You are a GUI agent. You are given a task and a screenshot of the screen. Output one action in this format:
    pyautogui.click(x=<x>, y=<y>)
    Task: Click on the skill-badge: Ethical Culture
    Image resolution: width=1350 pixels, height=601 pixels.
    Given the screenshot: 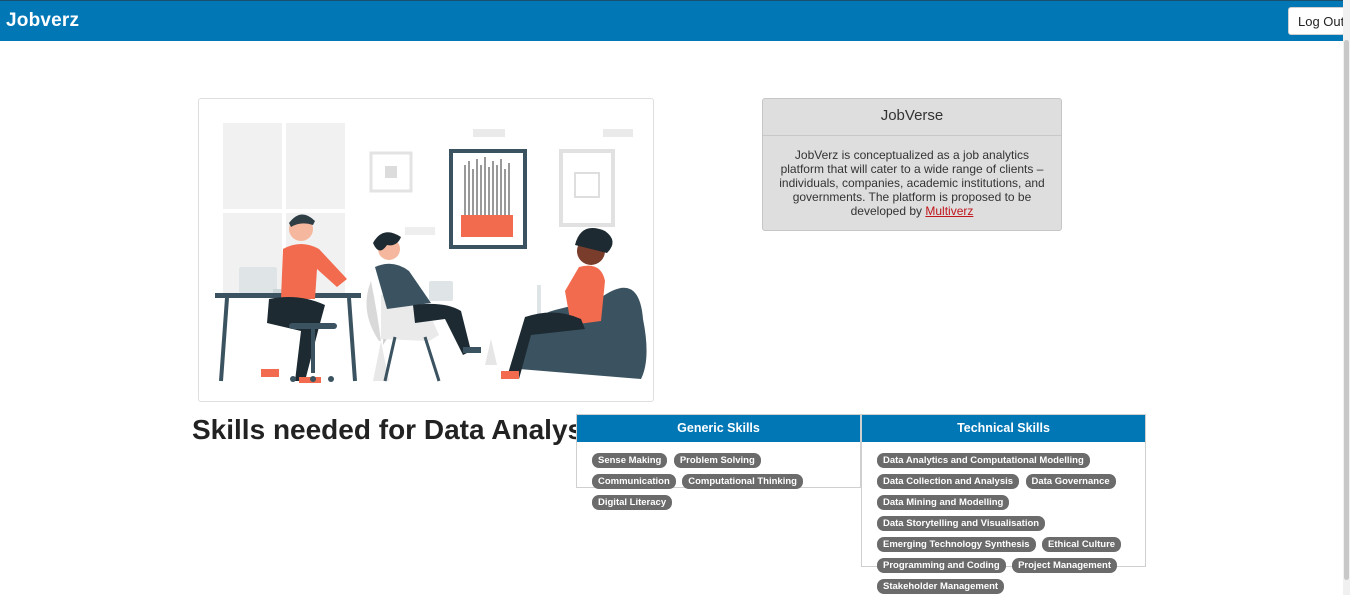 What is the action you would take?
    pyautogui.click(x=1082, y=544)
    